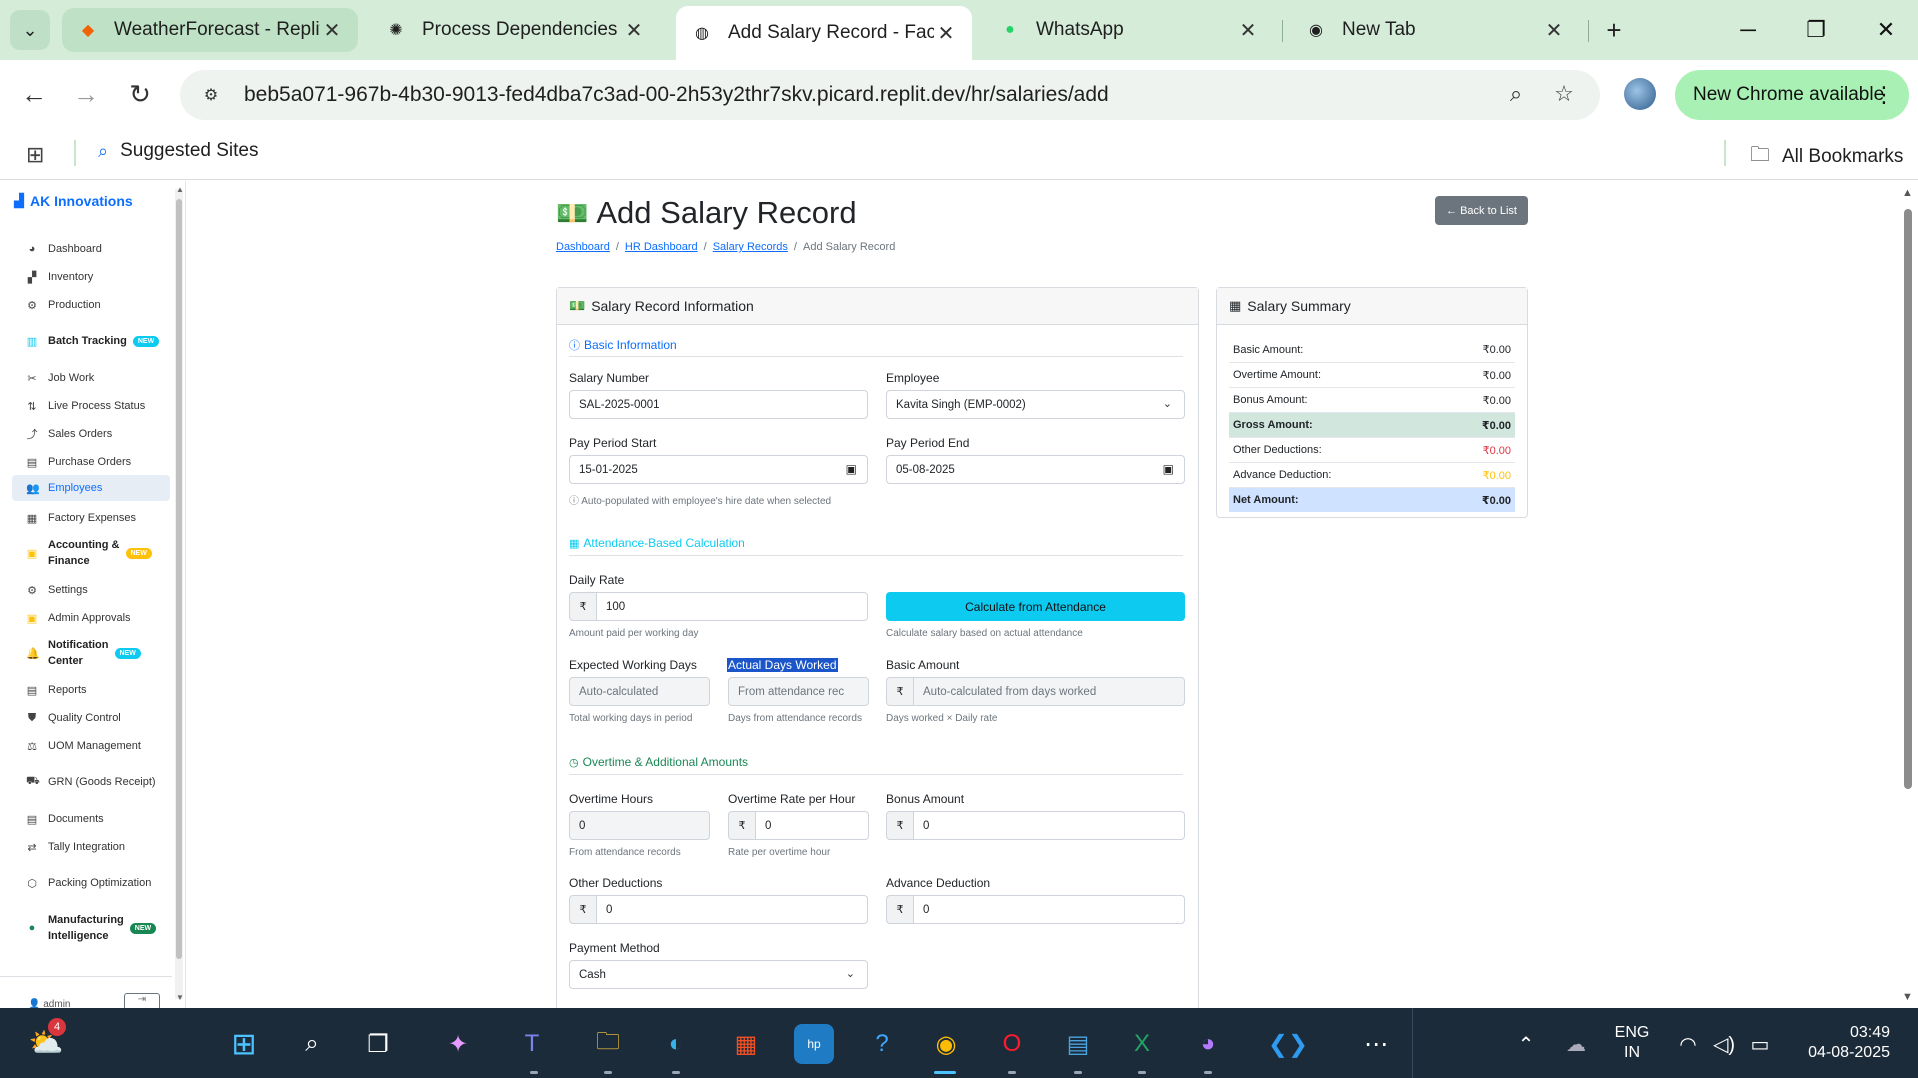 Image resolution: width=1918 pixels, height=1078 pixels. I want to click on sidebar-item-notification-center: 🔔 Notification Center NEW, so click(91, 653).